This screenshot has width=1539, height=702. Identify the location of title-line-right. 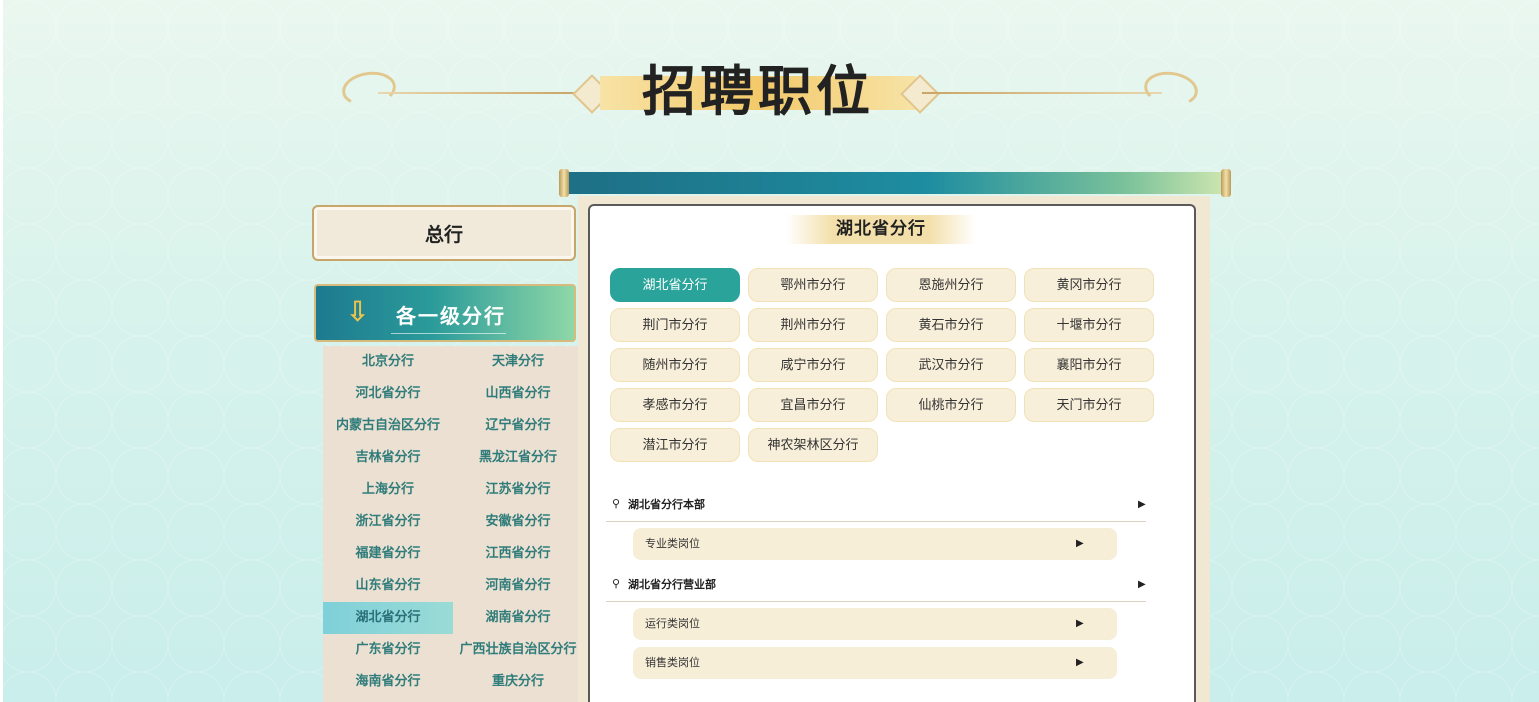
(1042, 93).